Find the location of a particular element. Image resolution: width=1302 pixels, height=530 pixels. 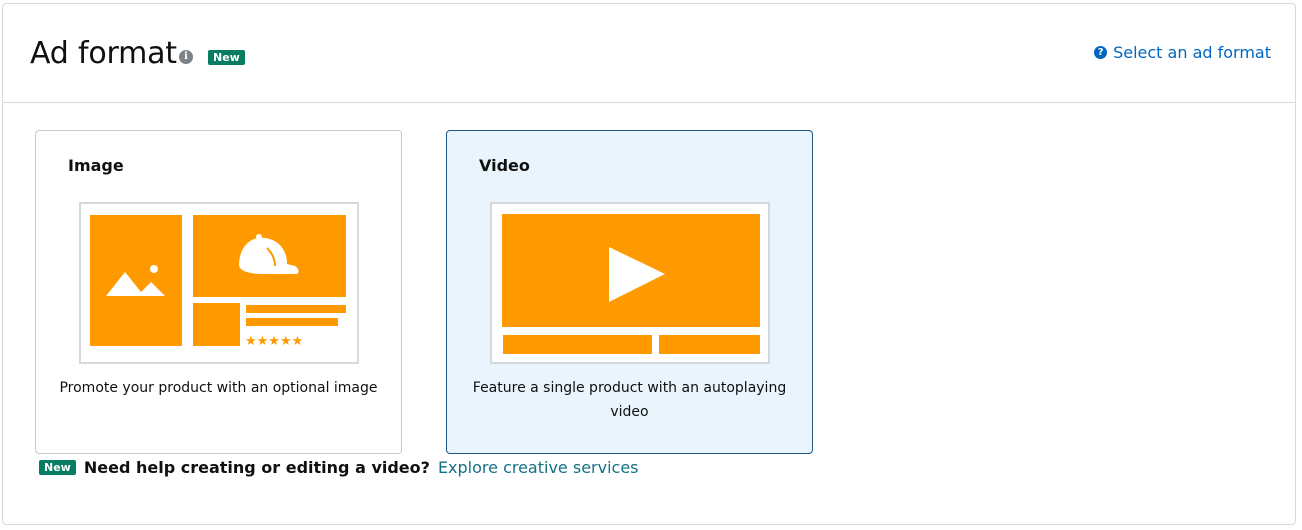

help-question: Need help creating or editing a video? is located at coordinates (256, 467).